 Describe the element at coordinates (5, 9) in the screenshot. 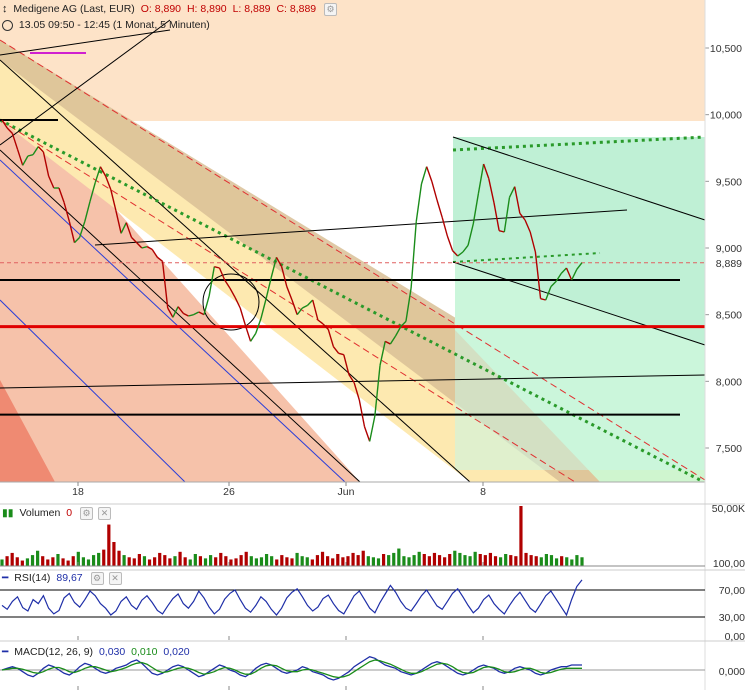

I see `chart-type-icon: ↕︎` at that location.